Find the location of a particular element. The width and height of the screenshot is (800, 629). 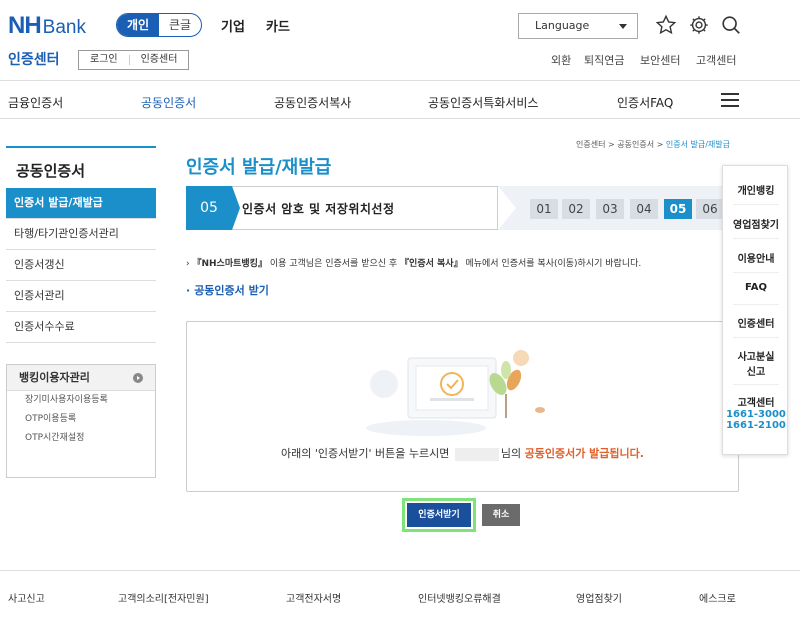

box-item-otp-register: OTP이용등록 is located at coordinates (81, 419).